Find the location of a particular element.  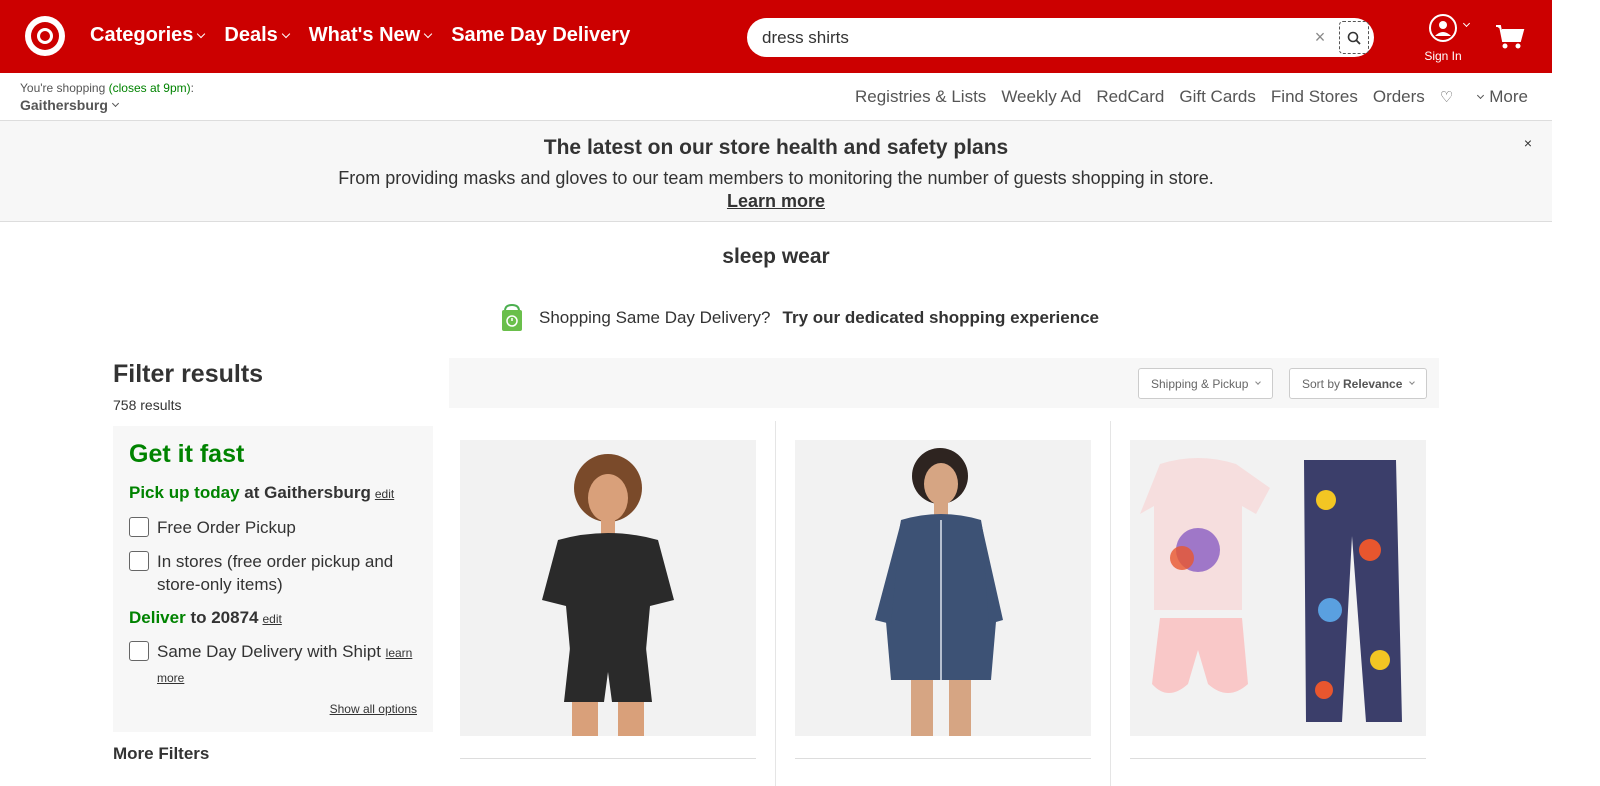

free-order-pickup-checkbox is located at coordinates (139, 527).